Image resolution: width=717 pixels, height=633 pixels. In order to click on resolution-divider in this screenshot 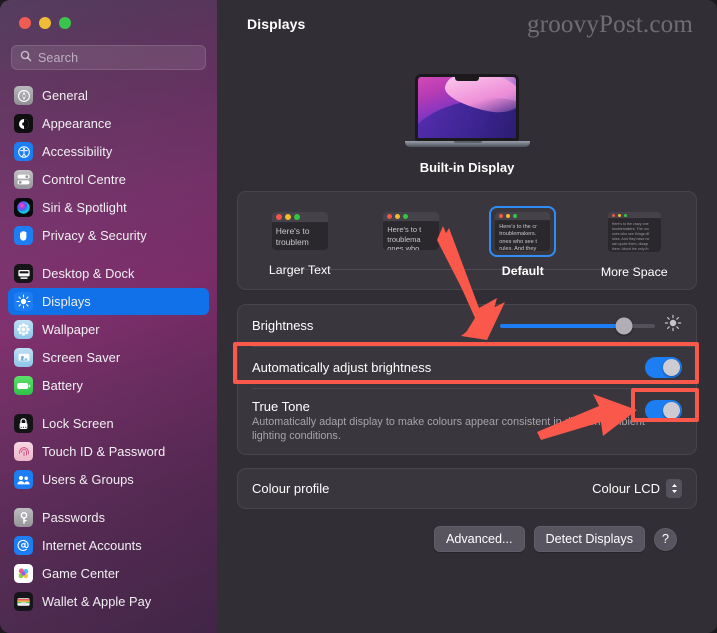, I will do `click(467, 269)`.